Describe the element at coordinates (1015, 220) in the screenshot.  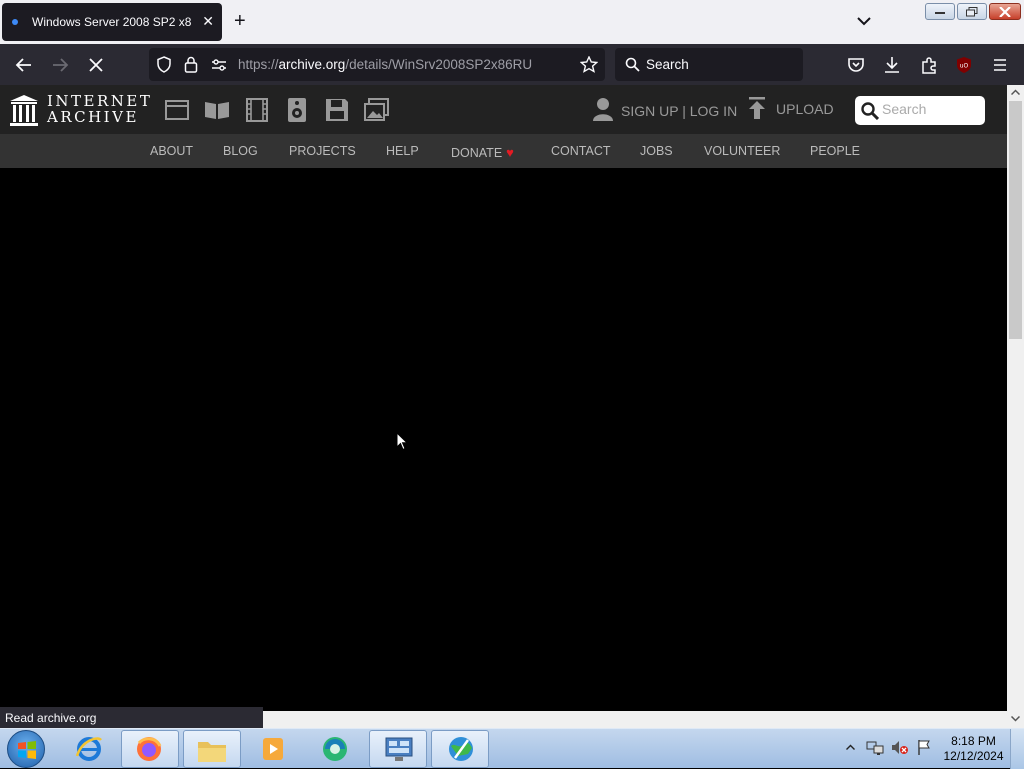
I see `scroll-thumb` at that location.